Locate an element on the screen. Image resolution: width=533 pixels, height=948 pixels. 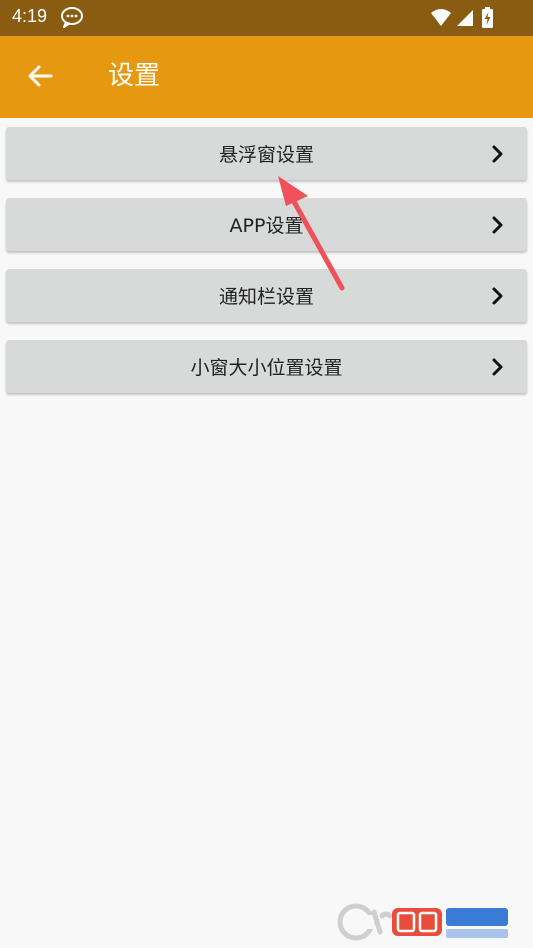
status-icons is located at coordinates (463, 20).